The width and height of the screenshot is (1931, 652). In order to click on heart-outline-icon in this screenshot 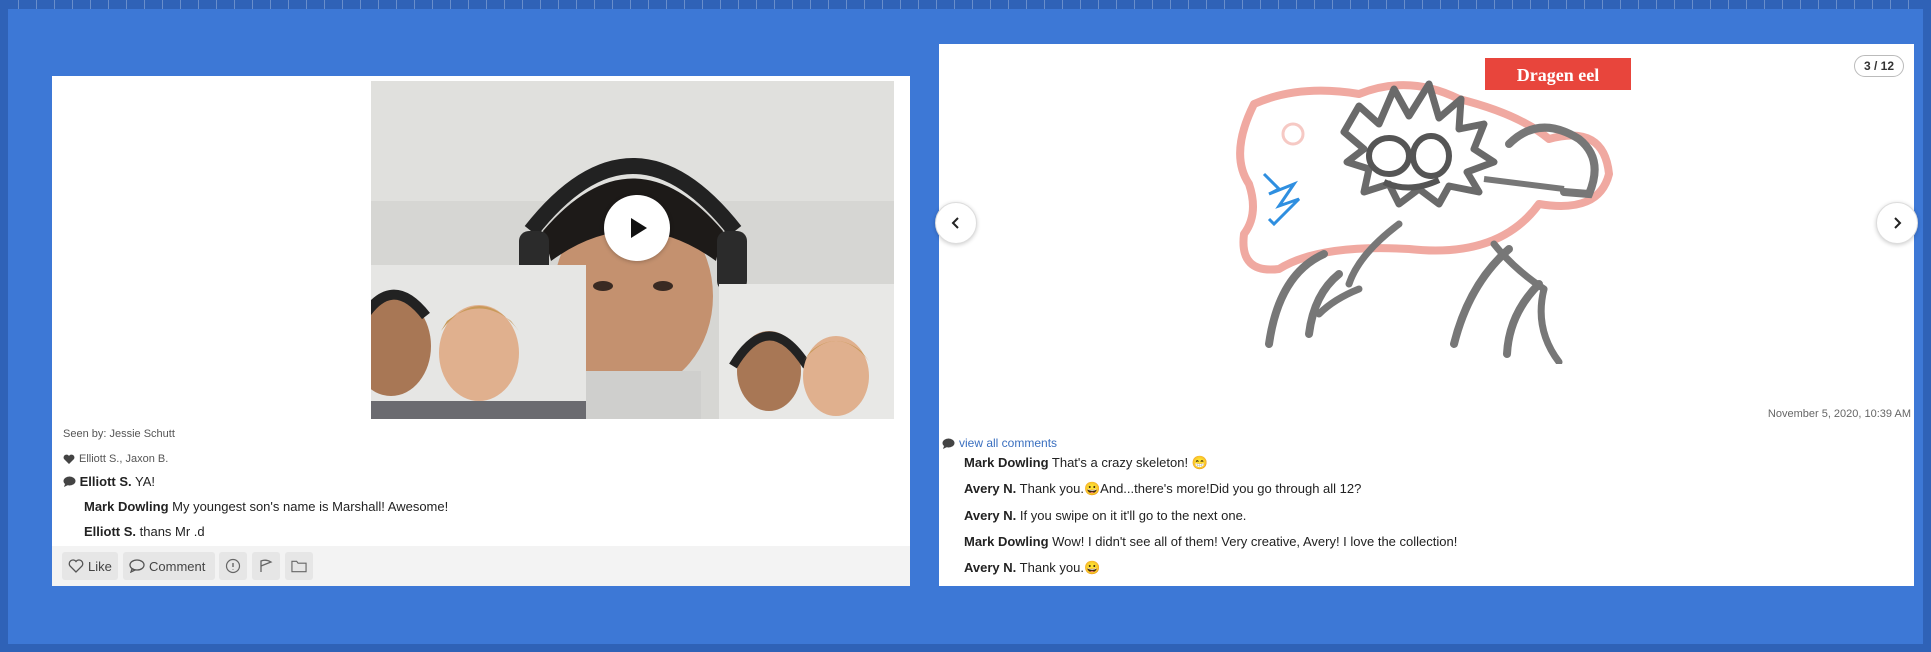, I will do `click(76, 566)`.